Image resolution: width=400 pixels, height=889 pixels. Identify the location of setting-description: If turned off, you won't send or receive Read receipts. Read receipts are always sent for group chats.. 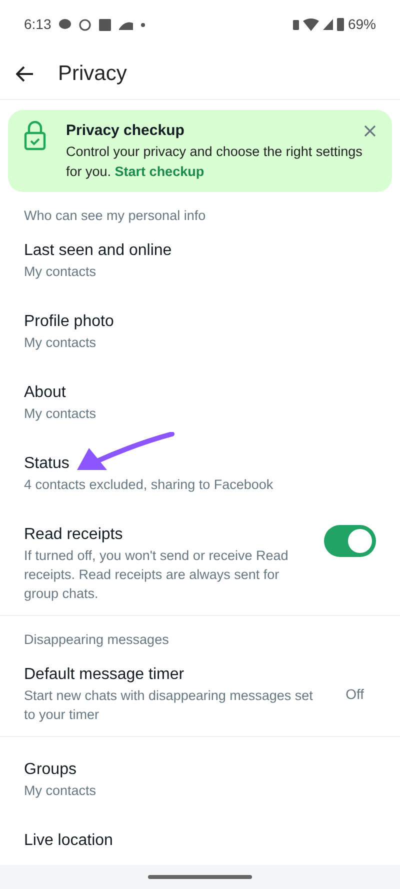
(157, 574).